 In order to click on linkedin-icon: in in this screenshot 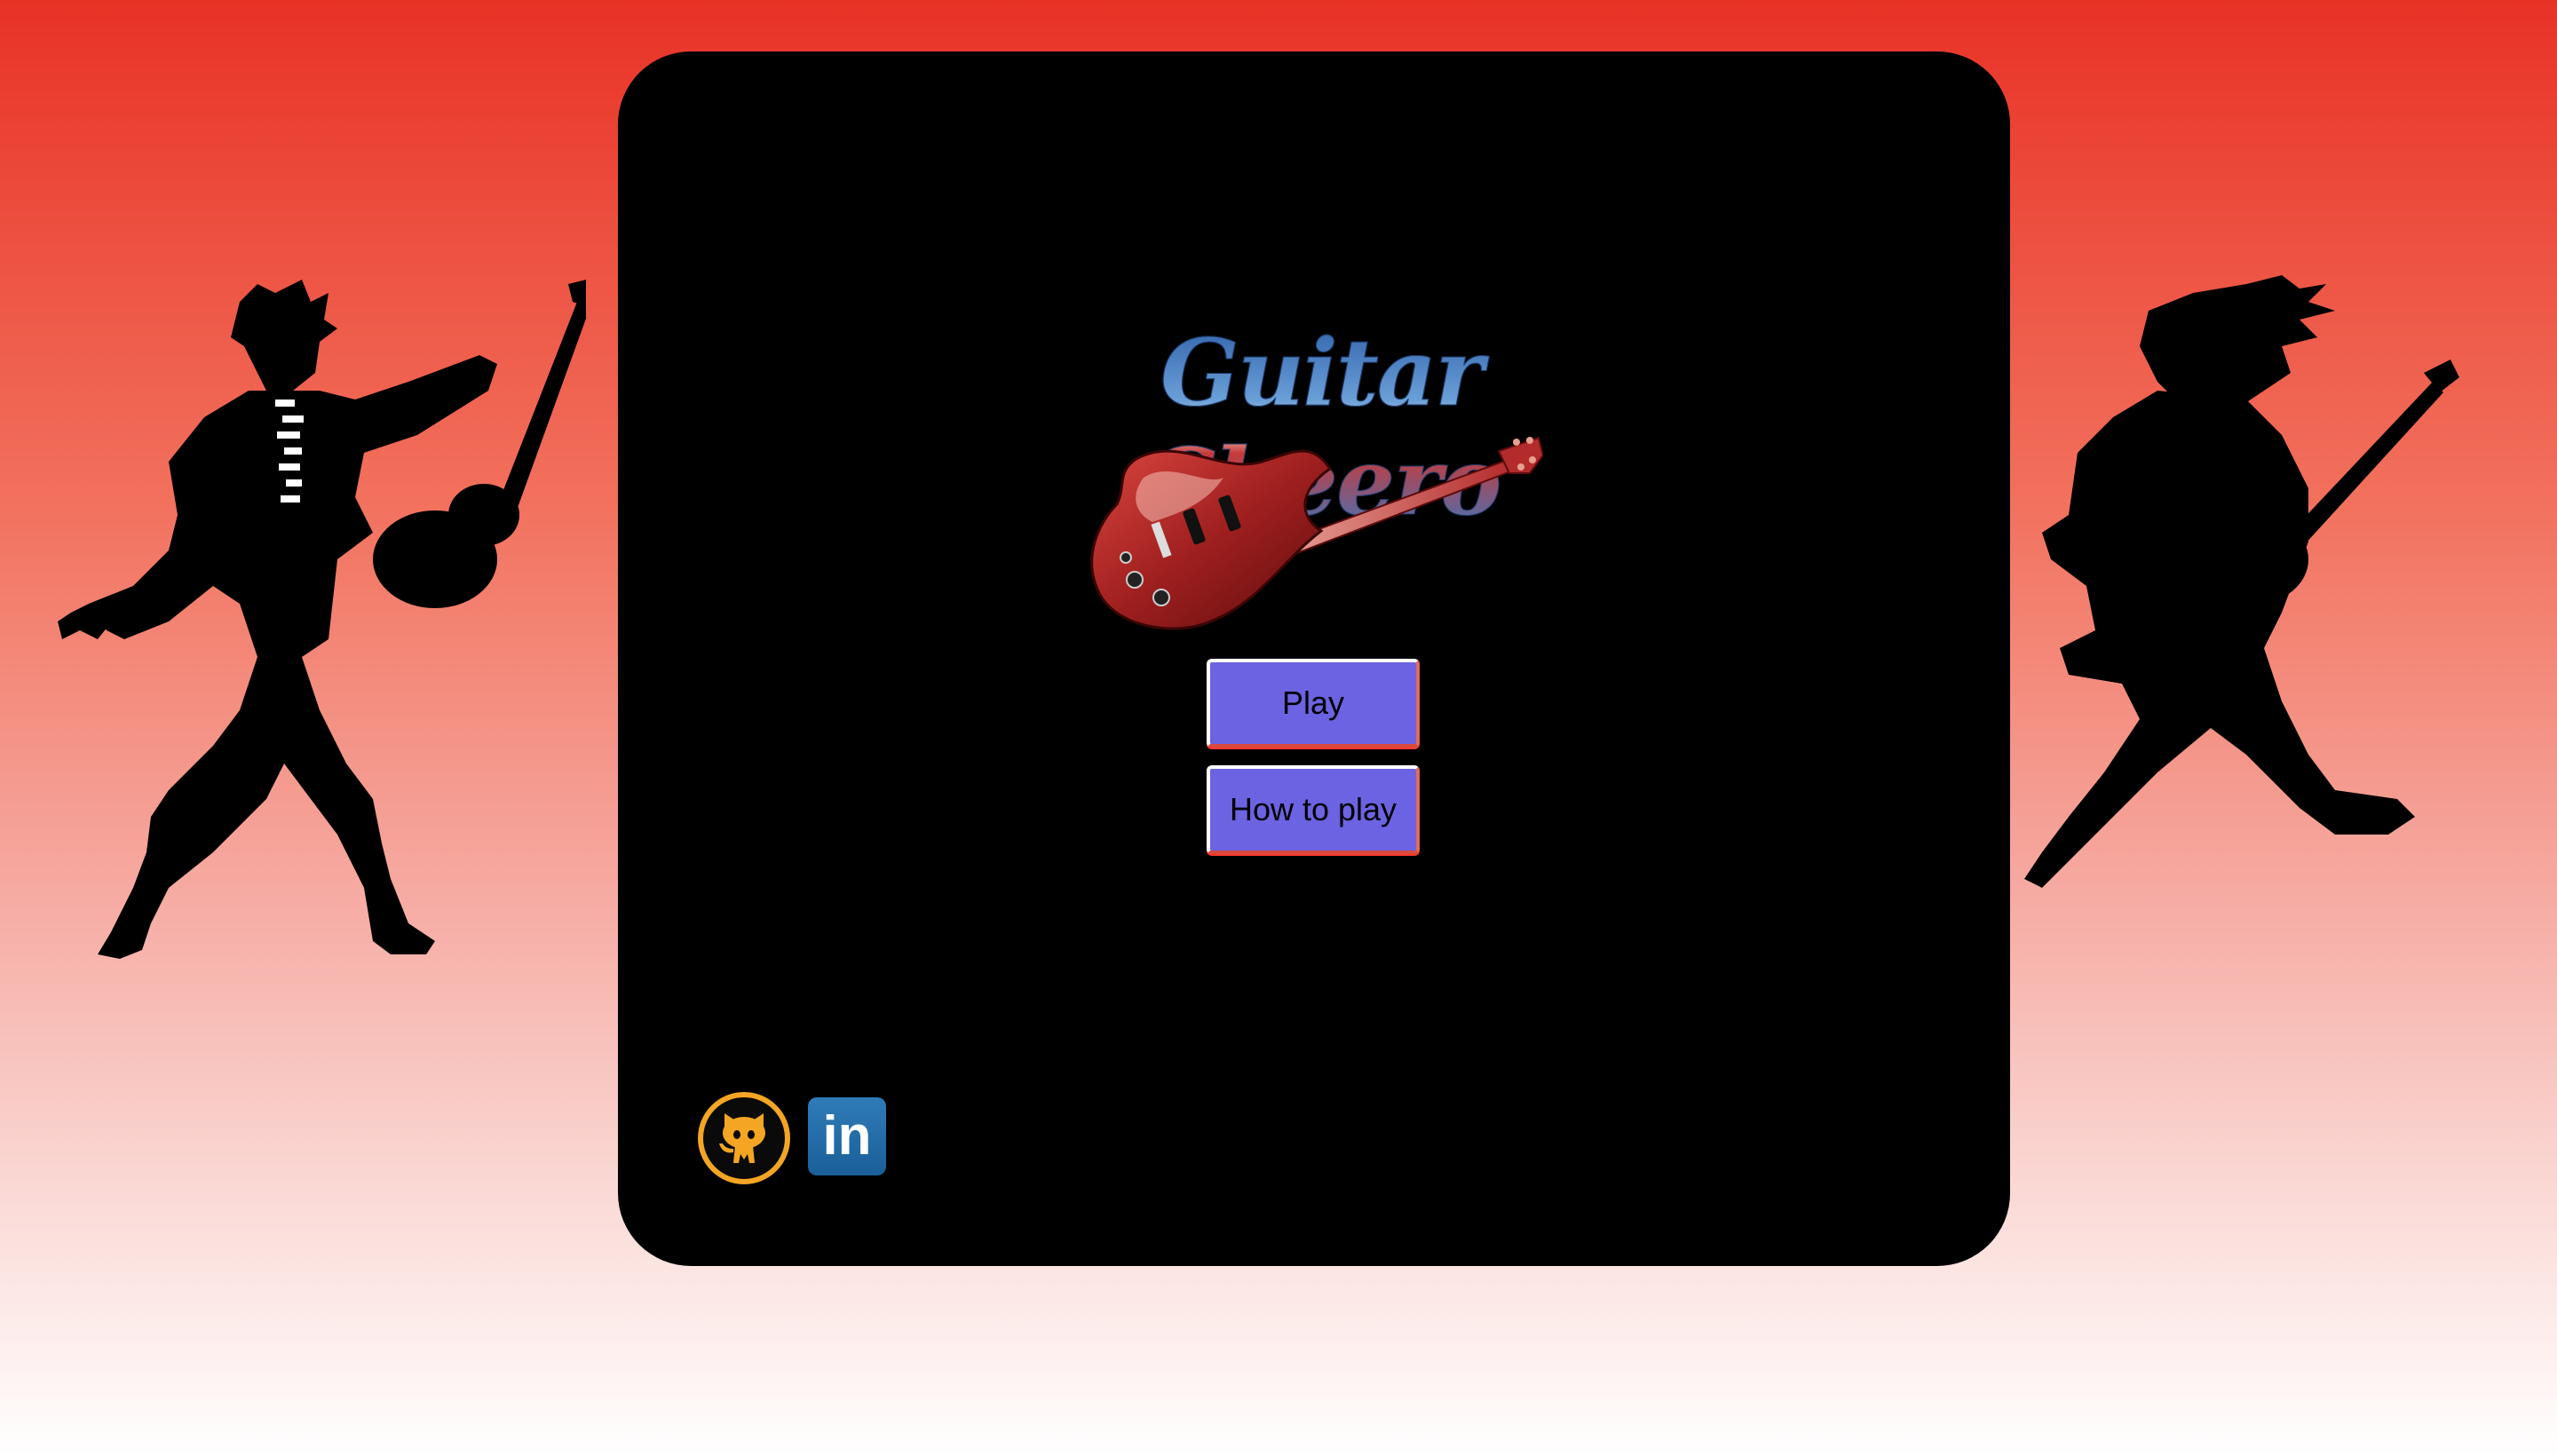, I will do `click(847, 1136)`.